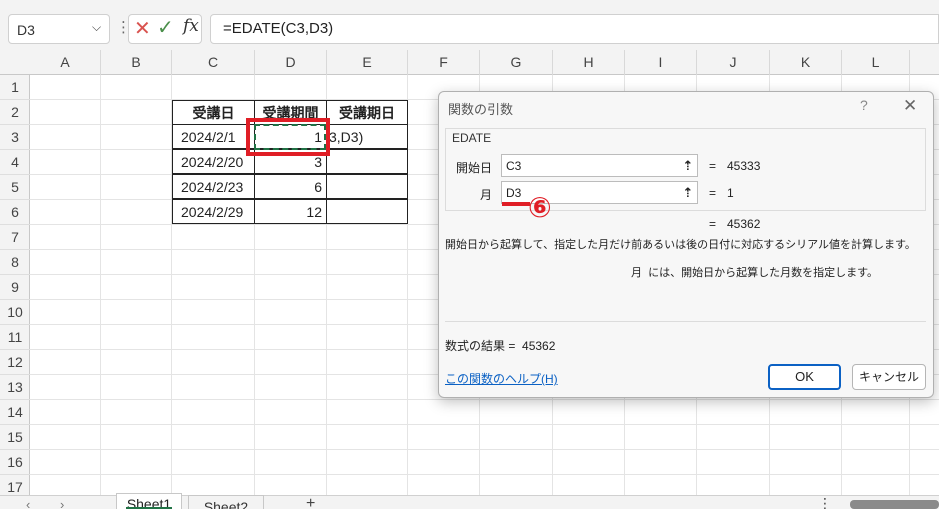 The height and width of the screenshot is (509, 939). Describe the element at coordinates (15, 237) in the screenshot. I see `row-header-7: 7` at that location.